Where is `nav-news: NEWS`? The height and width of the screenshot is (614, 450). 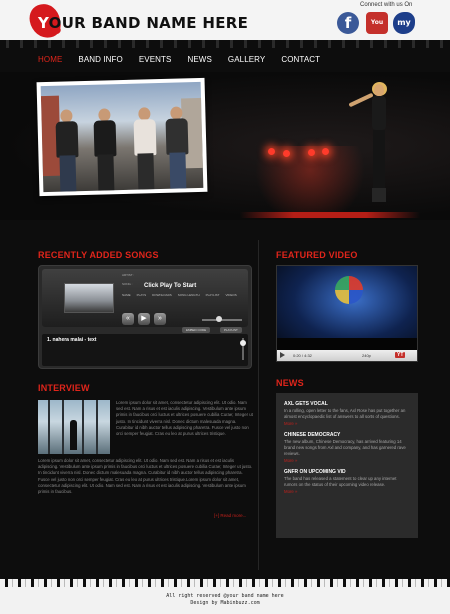 nav-news: NEWS is located at coordinates (199, 61).